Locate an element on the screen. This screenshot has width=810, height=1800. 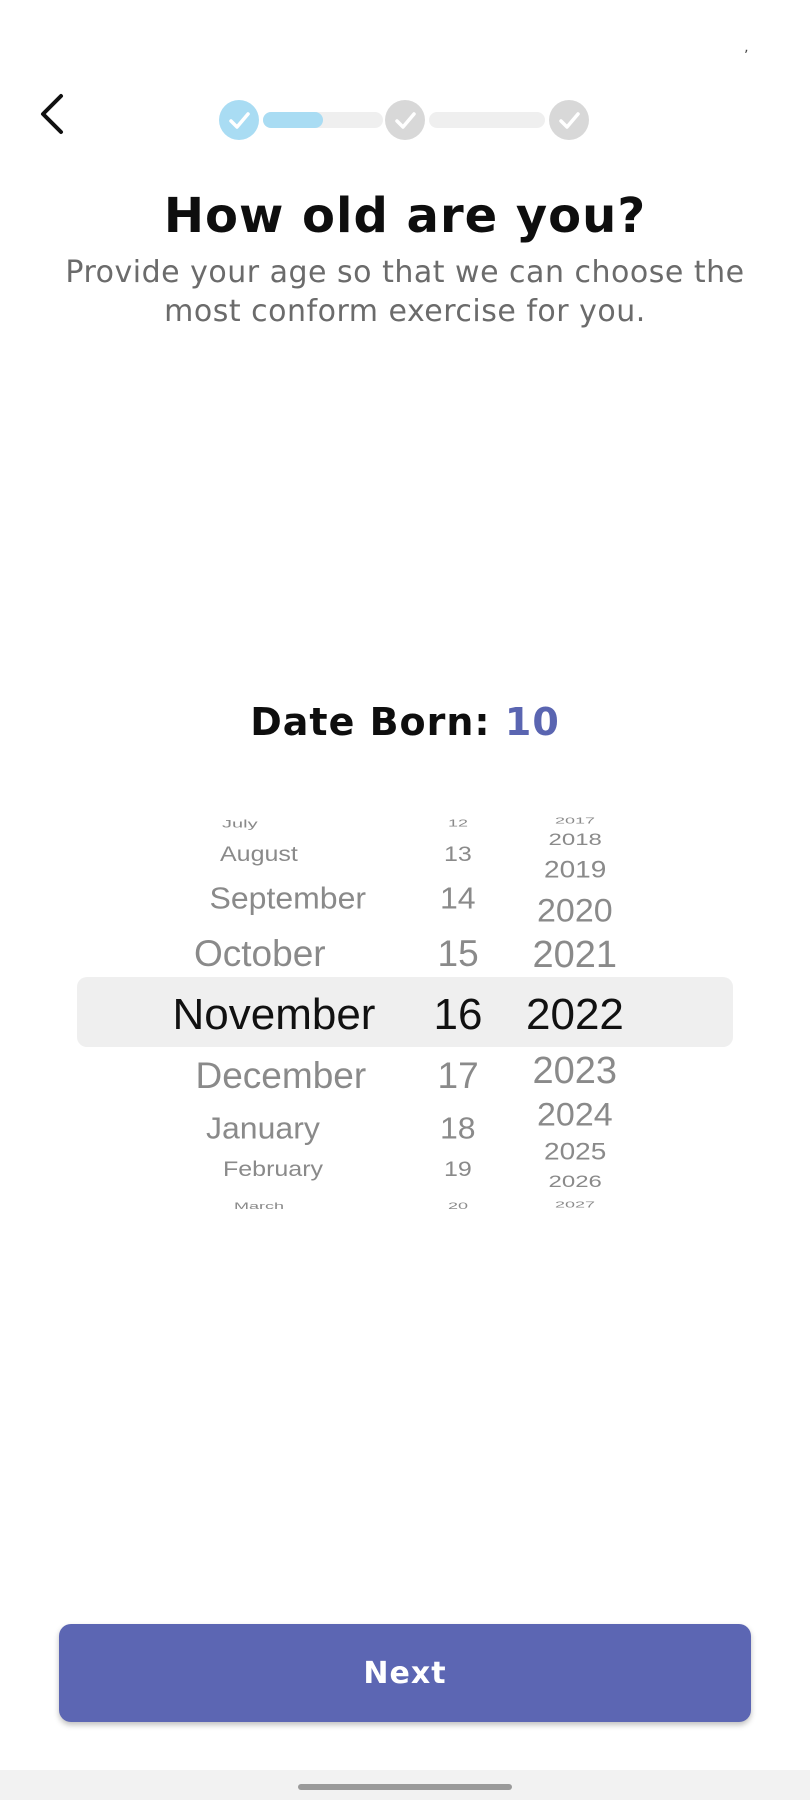
page-title: How old are you? is located at coordinates (405, 216).